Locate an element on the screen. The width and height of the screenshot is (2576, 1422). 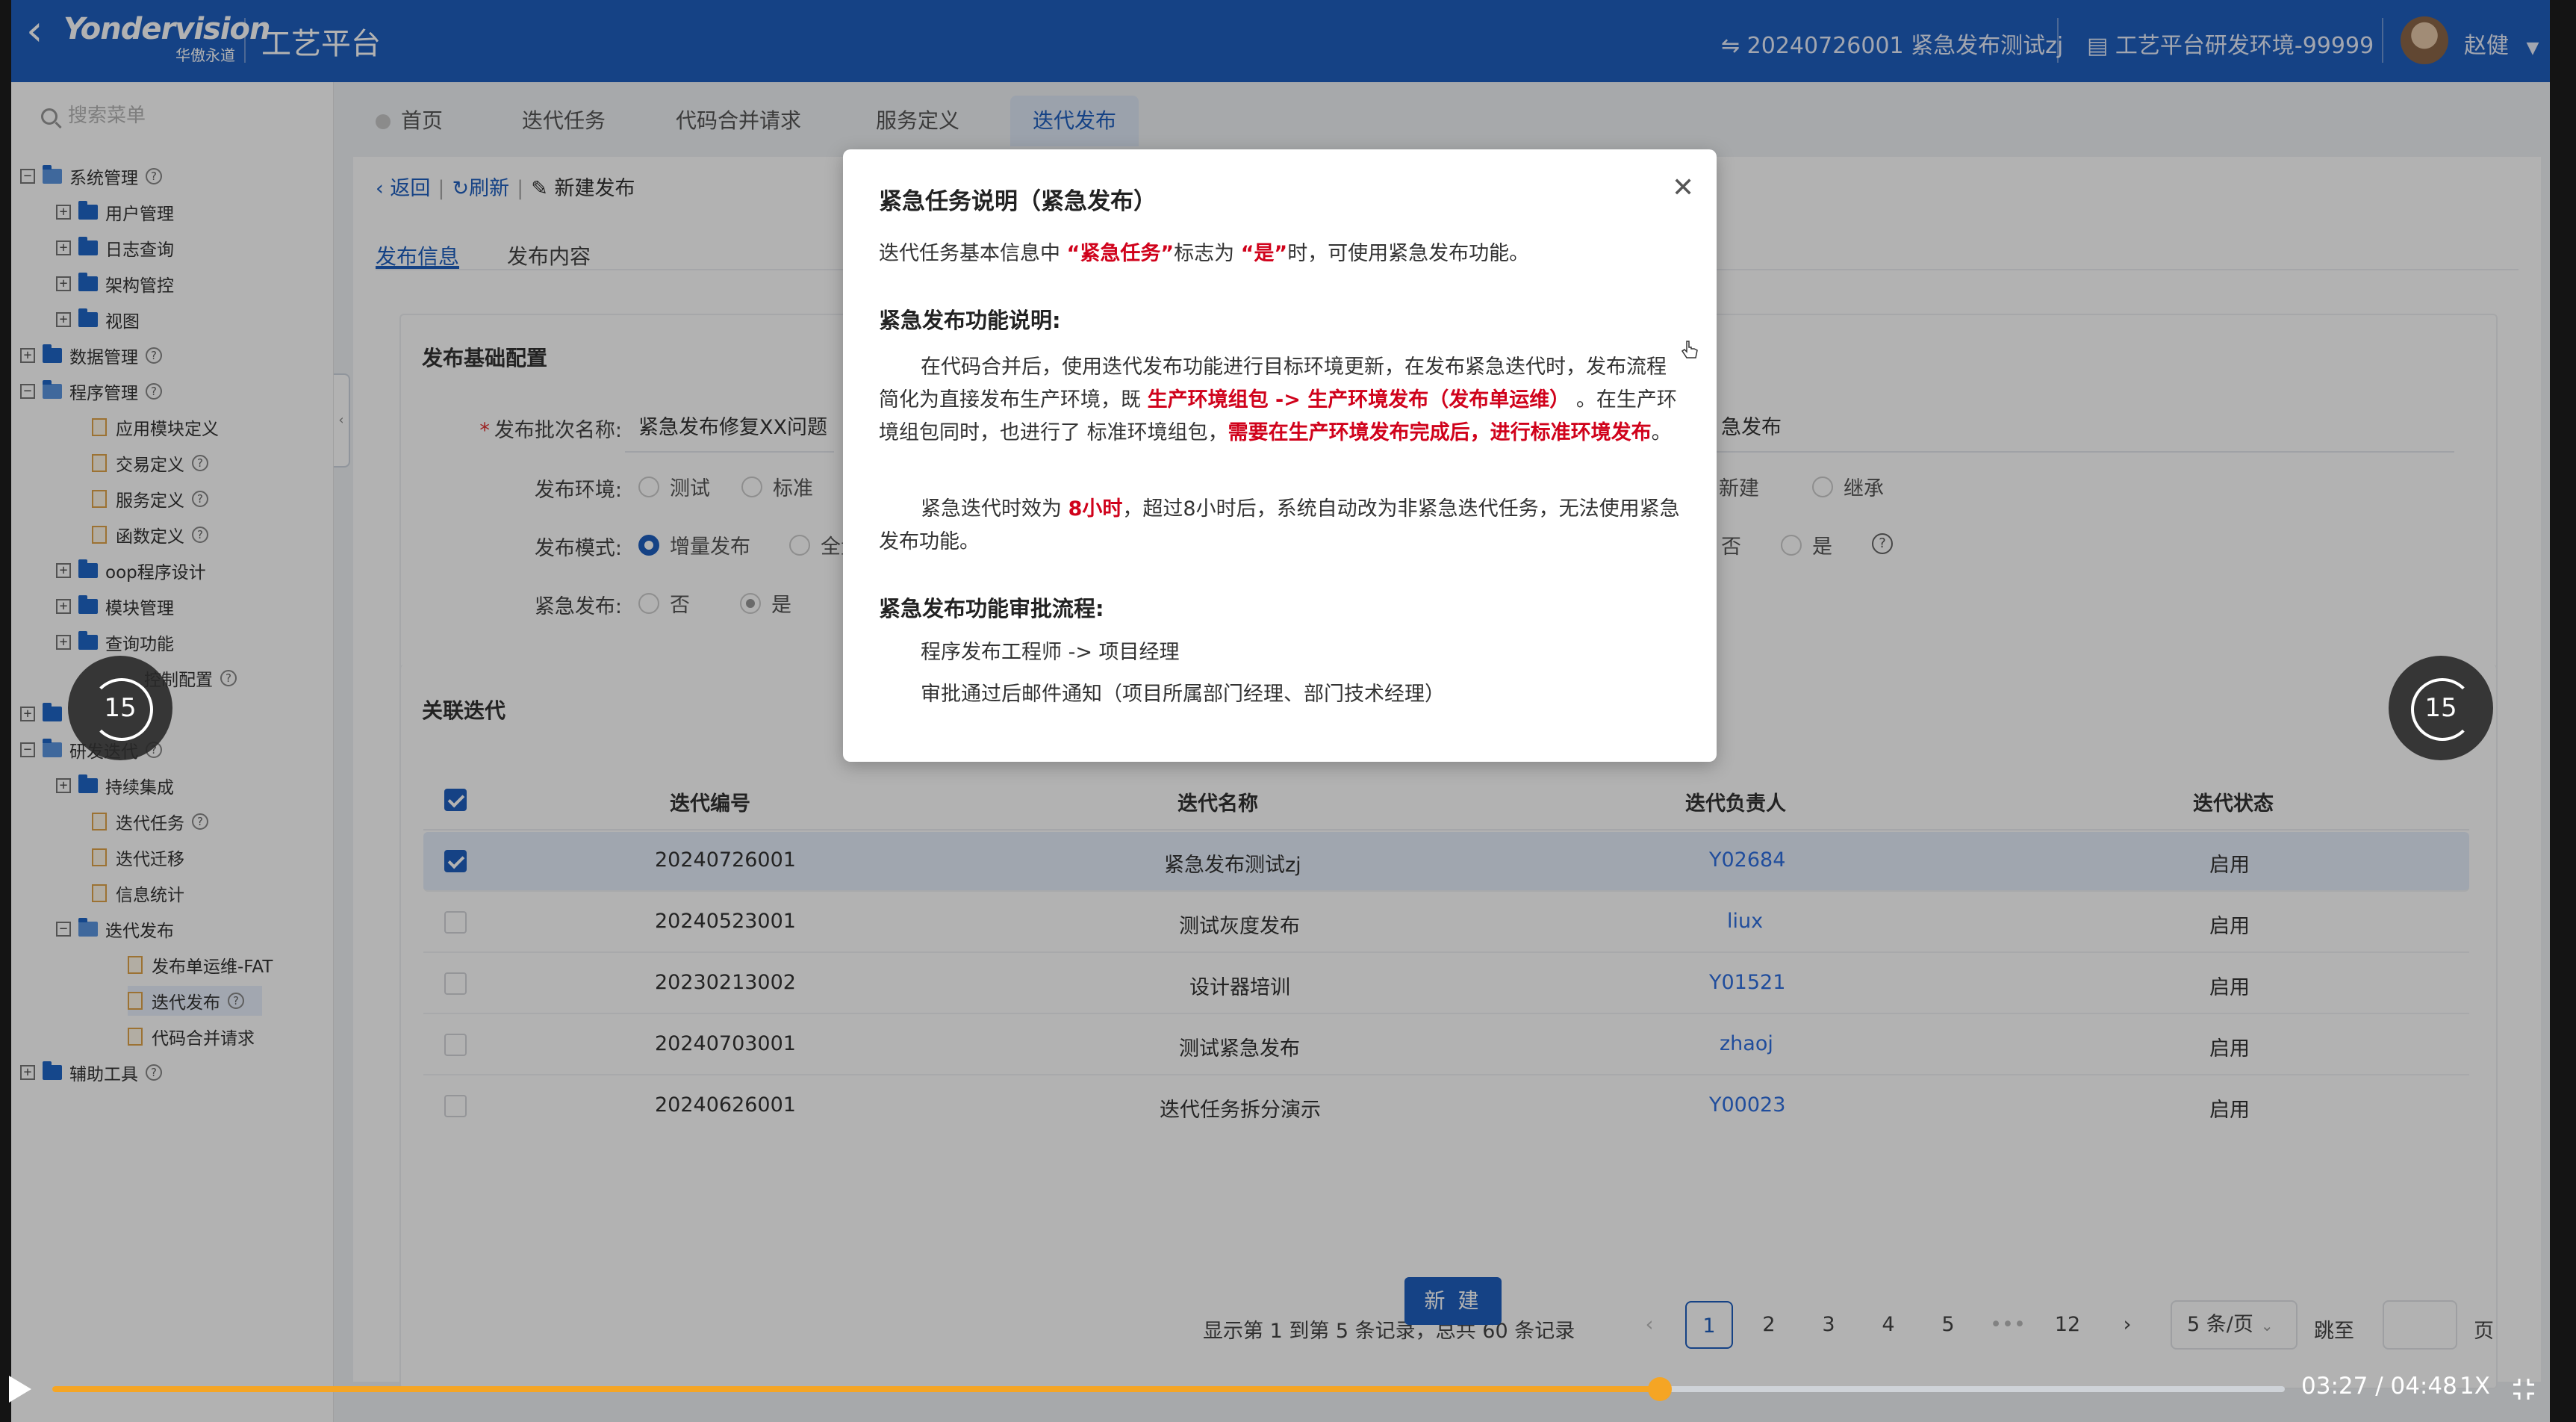
approval-heading: 紧急发布功能审批流程: is located at coordinates (991, 608).